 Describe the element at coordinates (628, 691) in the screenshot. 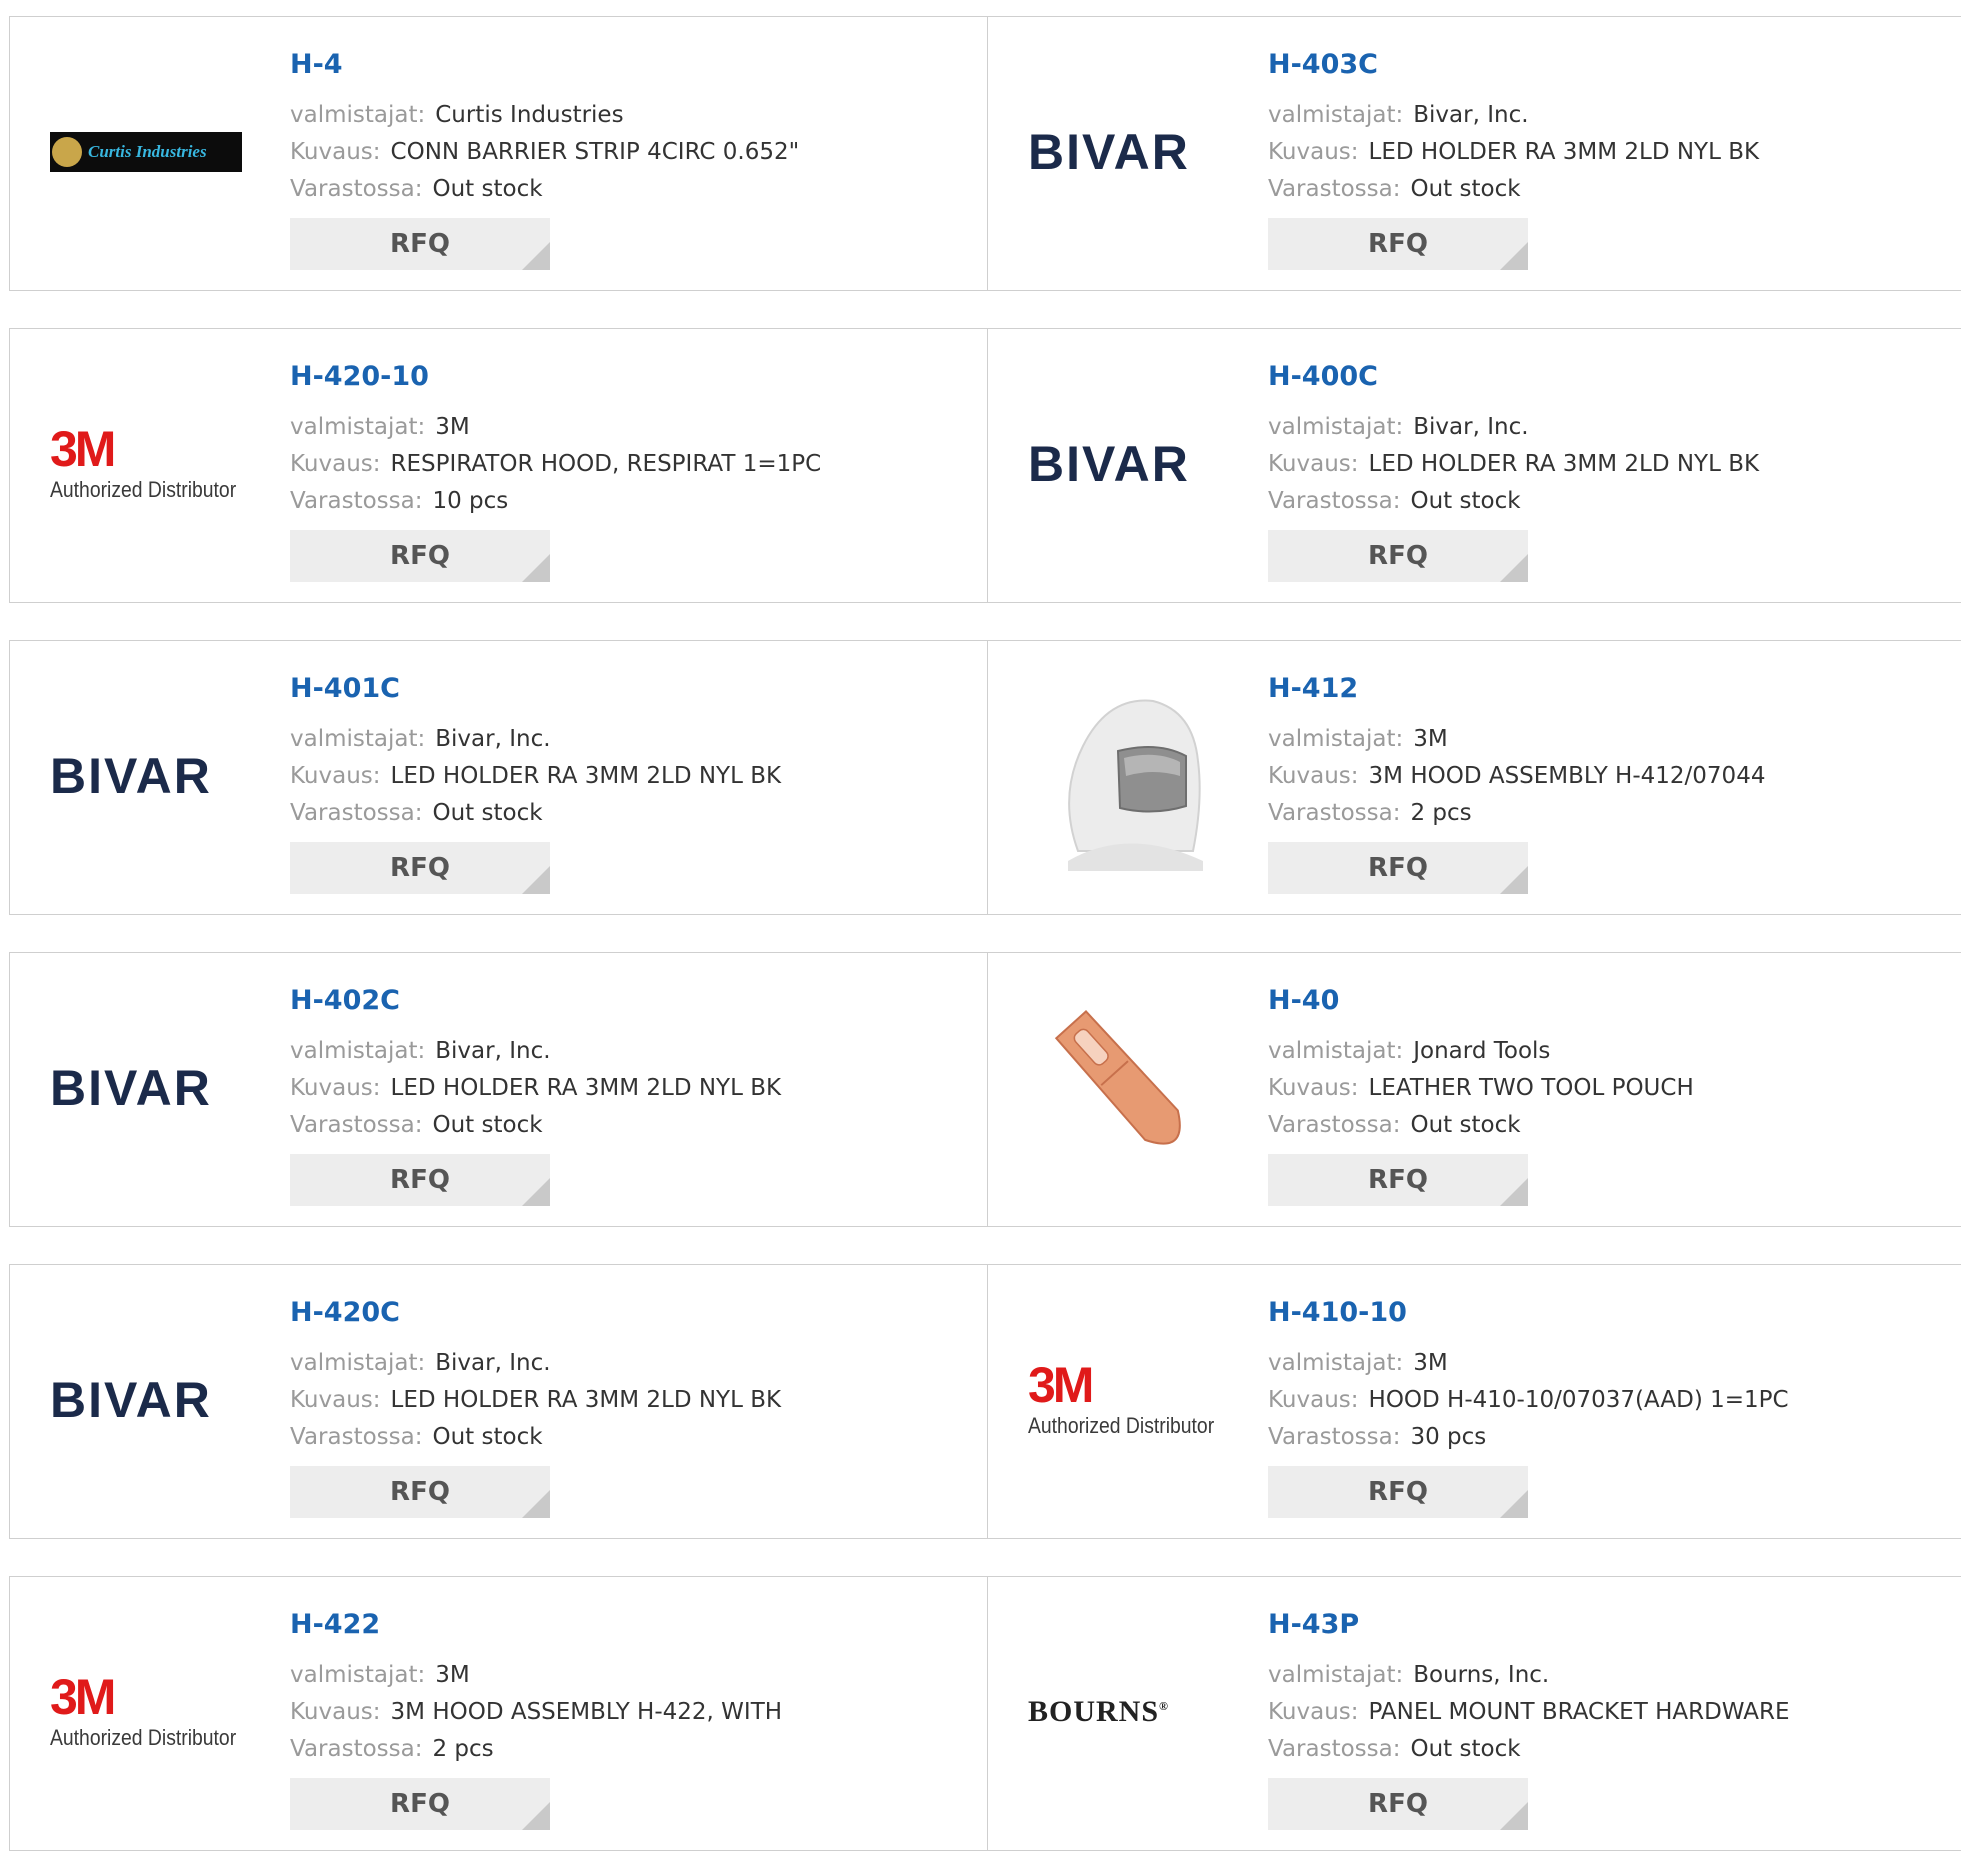

I see `part-number-link: H-401C` at that location.